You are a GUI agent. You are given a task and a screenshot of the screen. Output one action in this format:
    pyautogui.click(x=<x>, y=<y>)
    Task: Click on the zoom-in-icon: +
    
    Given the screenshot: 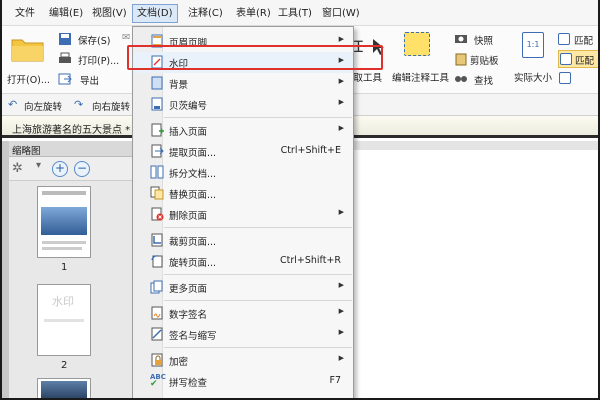 What is the action you would take?
    pyautogui.click(x=60, y=169)
    